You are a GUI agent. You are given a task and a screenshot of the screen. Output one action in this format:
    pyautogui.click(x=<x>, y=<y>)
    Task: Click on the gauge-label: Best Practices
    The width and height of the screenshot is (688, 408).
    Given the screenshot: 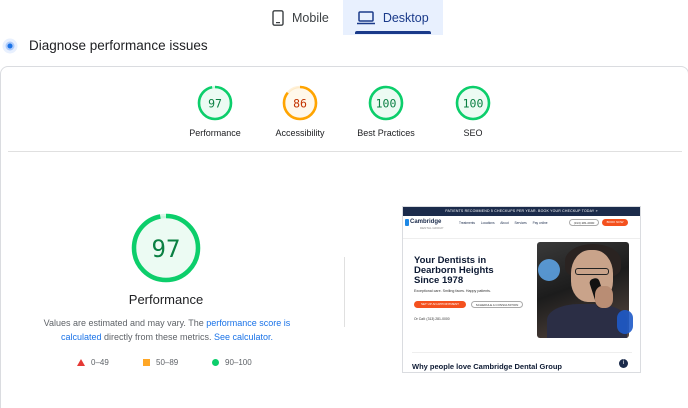 What is the action you would take?
    pyautogui.click(x=386, y=133)
    